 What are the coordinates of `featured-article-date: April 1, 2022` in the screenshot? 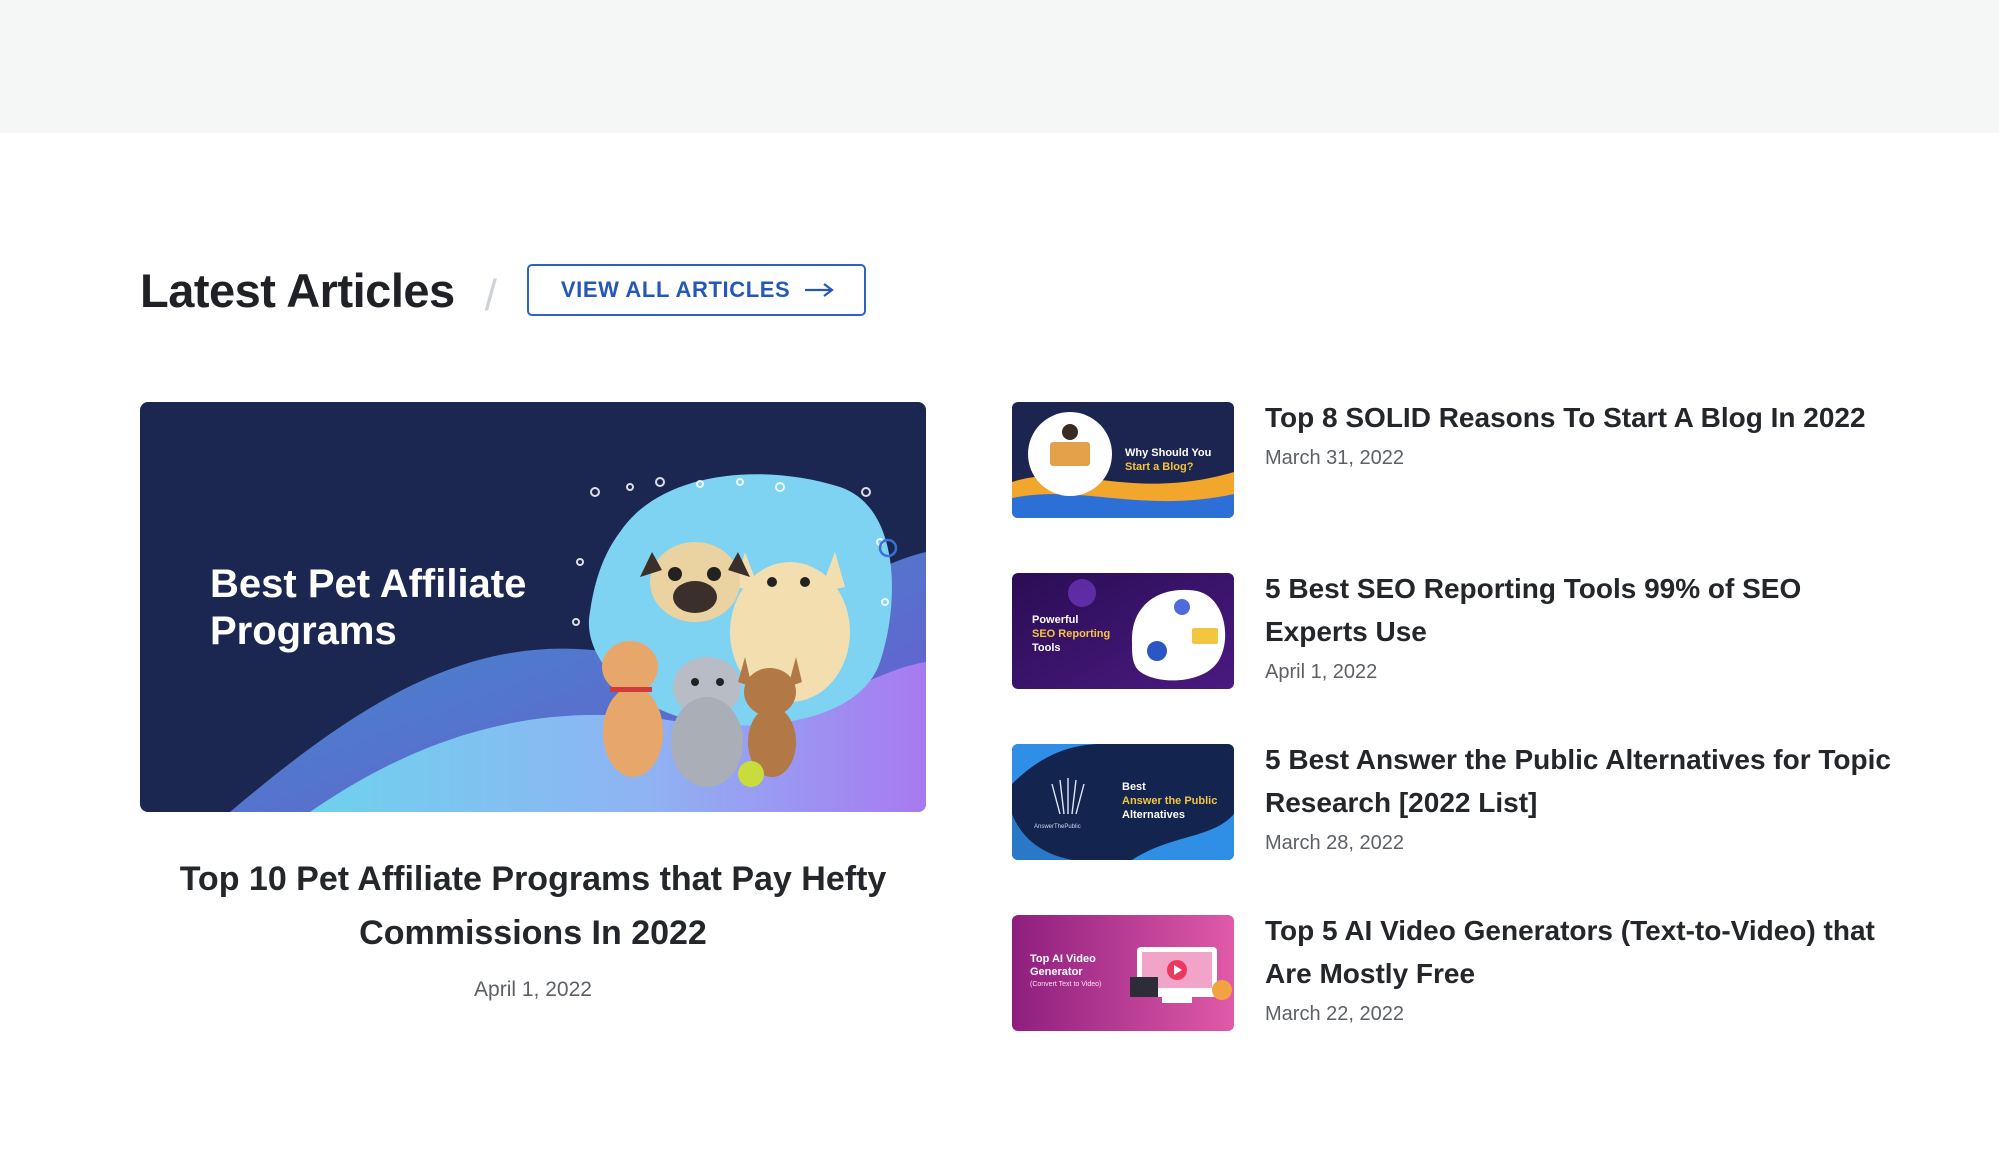 It's located at (533, 989).